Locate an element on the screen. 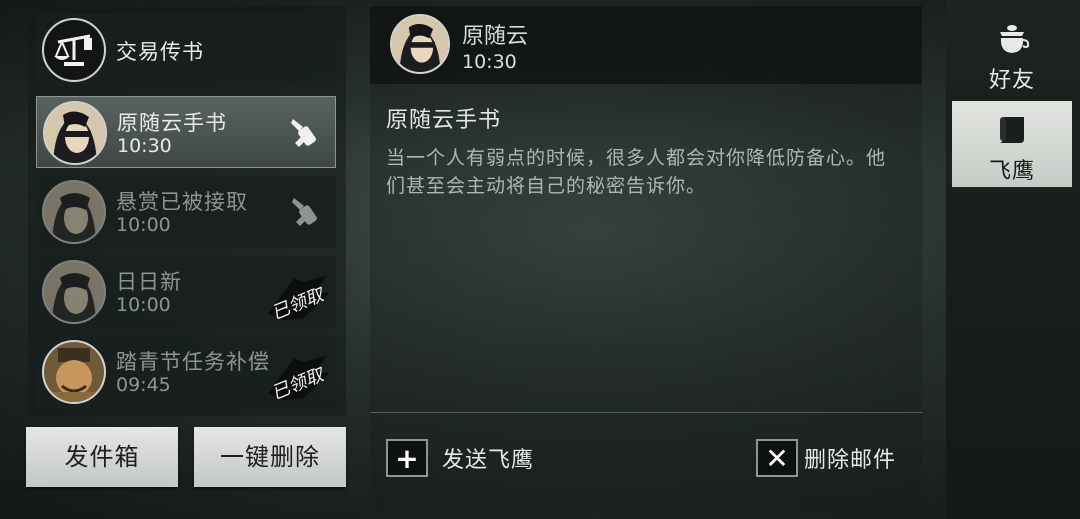 The height and width of the screenshot is (519, 1080). tab-rail: 好友 飞鹰 is located at coordinates (1013, 259).